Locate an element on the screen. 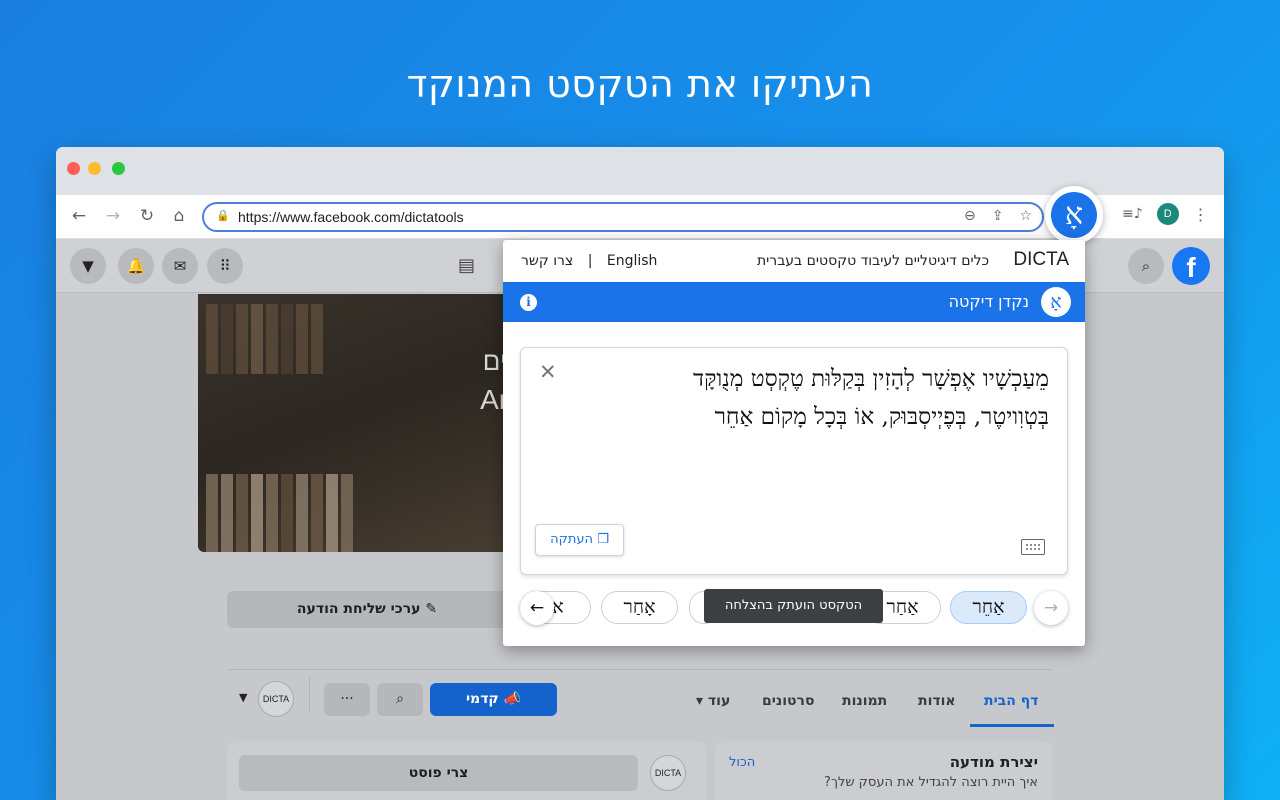 This screenshot has width=1280, height=800. tab-about: אודות is located at coordinates (937, 701).